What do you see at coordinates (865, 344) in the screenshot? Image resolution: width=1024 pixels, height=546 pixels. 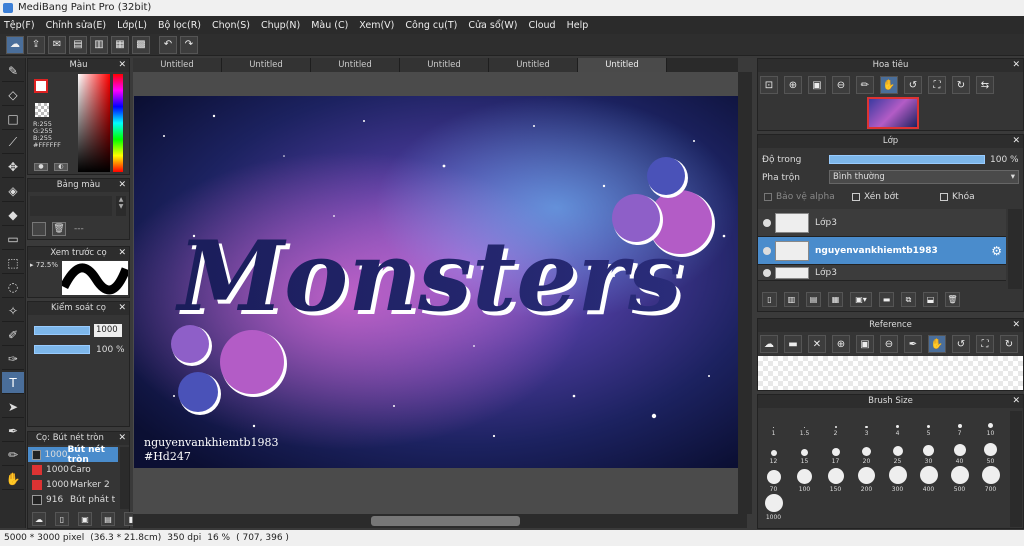 I see `zoom-actual-icon: ▣` at bounding box center [865, 344].